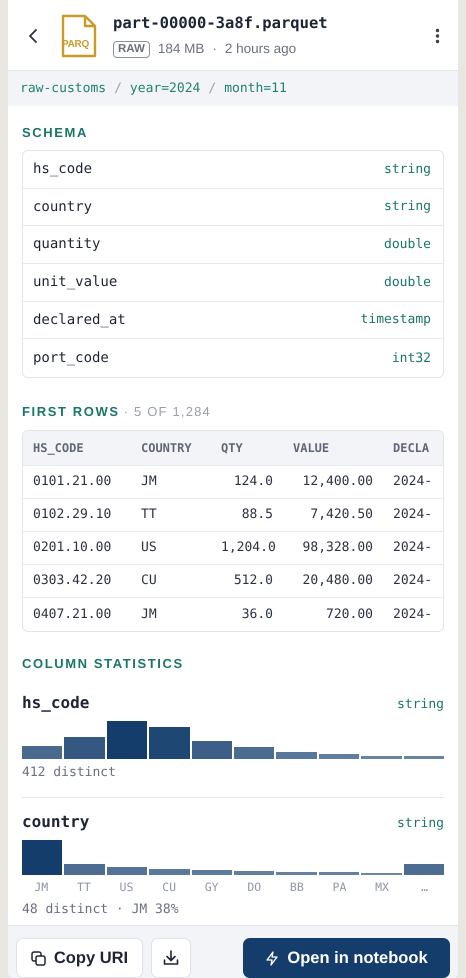 The height and width of the screenshot is (978, 466). Describe the element at coordinates (63, 88) in the screenshot. I see `breadcrumb-link: raw-customs` at that location.